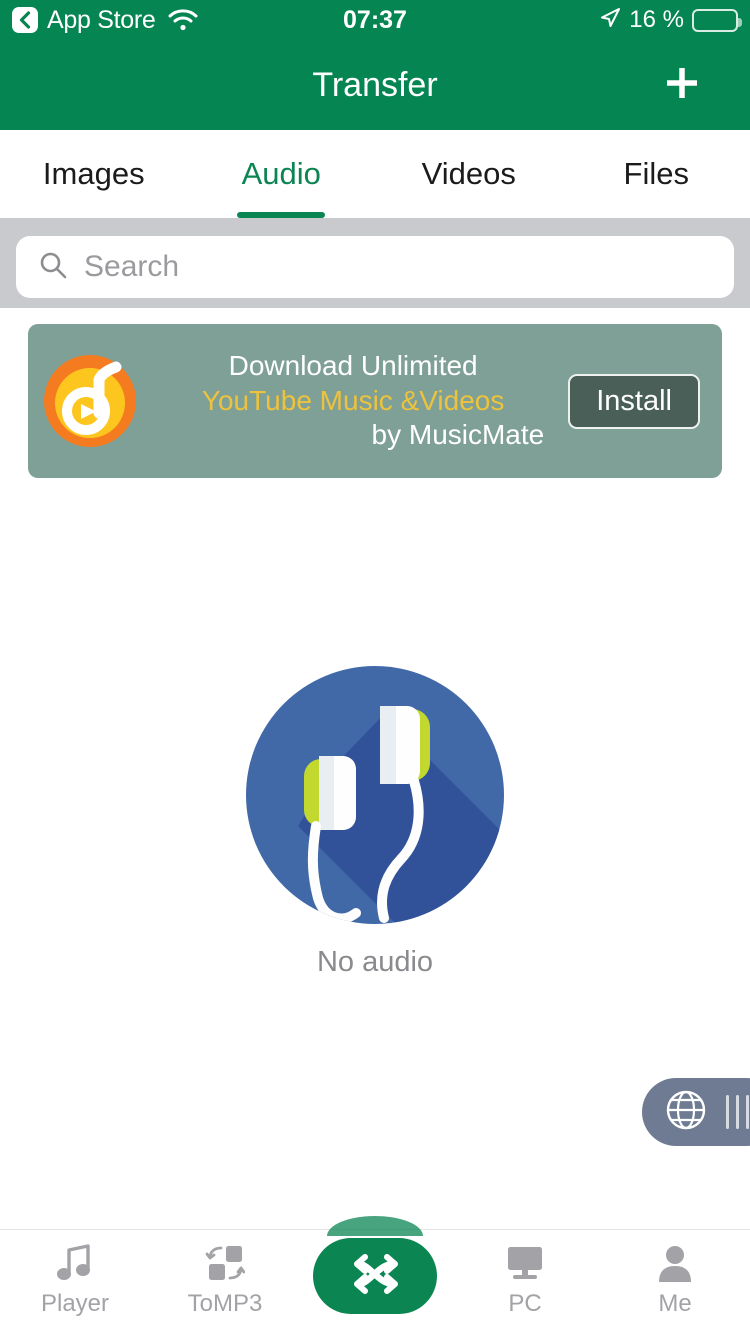  What do you see at coordinates (375, 1226) in the screenshot?
I see `center-button-halo` at bounding box center [375, 1226].